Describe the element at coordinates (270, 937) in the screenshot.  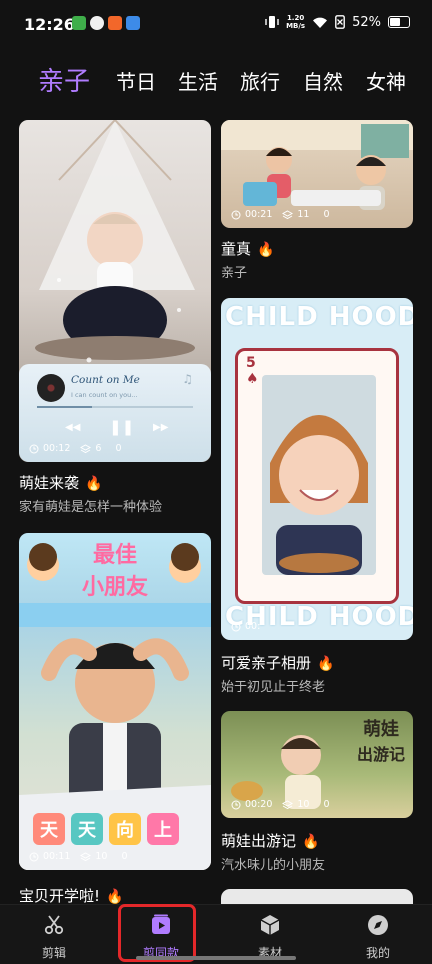
I see `nav-materials: 素材` at that location.